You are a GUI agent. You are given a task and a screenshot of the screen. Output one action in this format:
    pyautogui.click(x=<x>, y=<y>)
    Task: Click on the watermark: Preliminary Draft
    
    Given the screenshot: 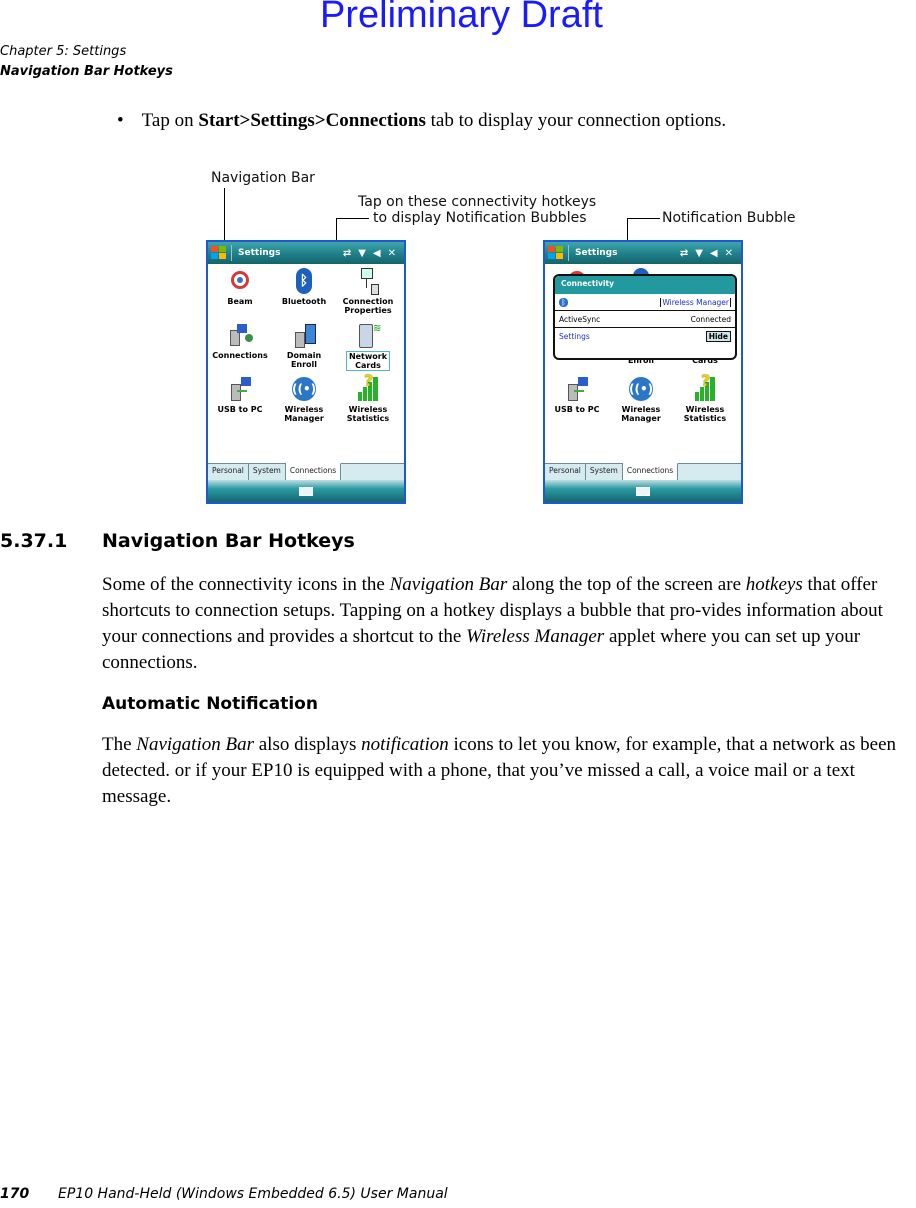 What is the action you would take?
    pyautogui.click(x=461, y=18)
    